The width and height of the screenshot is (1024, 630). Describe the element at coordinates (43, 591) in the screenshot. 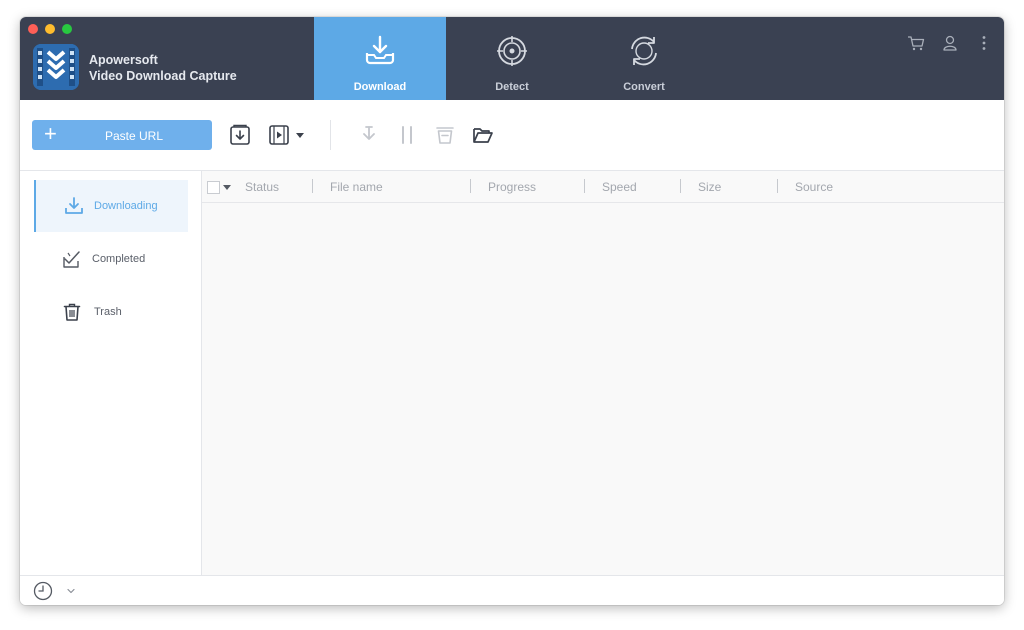

I see `clock-icon` at that location.